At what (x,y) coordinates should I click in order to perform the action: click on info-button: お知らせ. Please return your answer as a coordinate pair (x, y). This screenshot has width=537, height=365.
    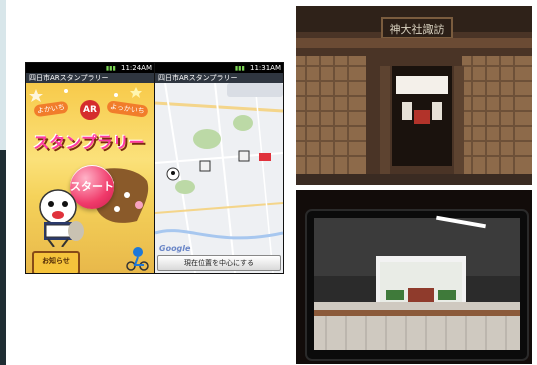
    Looking at the image, I should click on (56, 262).